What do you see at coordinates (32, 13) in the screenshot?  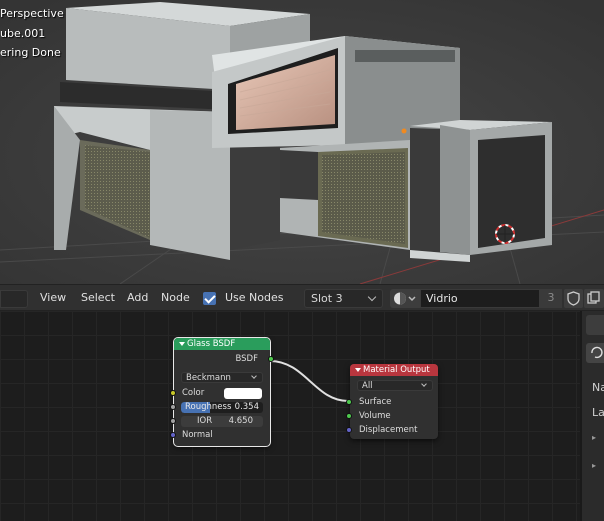 I see `viewport-info-perspective: Perspective` at bounding box center [32, 13].